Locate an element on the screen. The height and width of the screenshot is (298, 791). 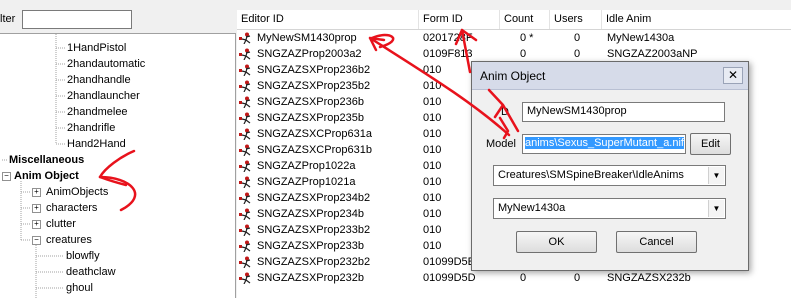
list-header: Editor ID Form ID Count Users Idle Anim is located at coordinates (514, 20).